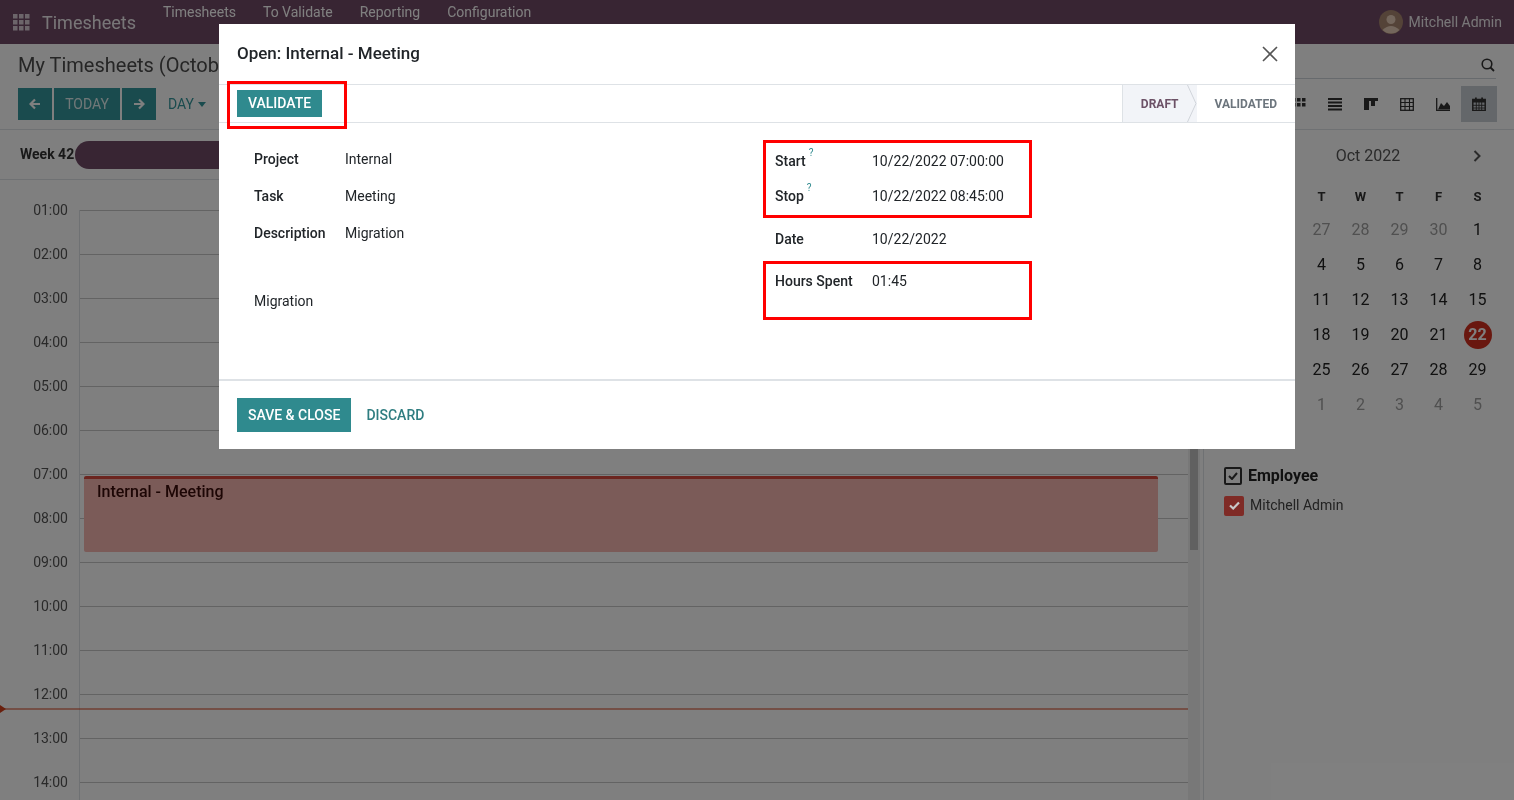 The width and height of the screenshot is (1514, 800). Describe the element at coordinates (390, 12) in the screenshot. I see `menu-item: Reporting` at that location.